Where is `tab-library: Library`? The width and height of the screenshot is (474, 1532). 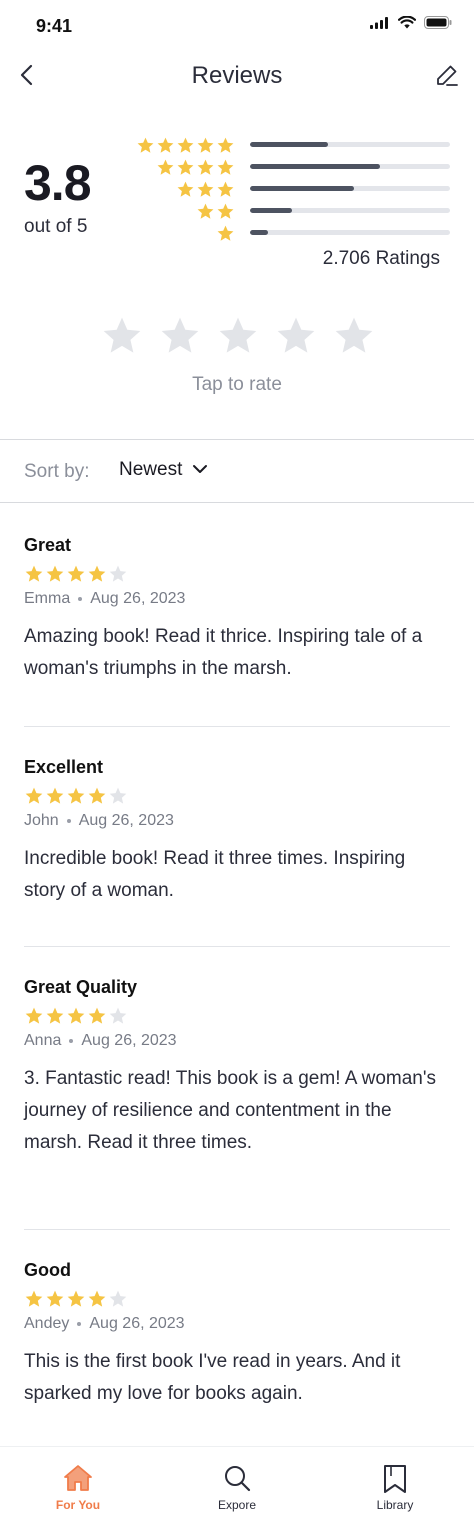 tab-library: Library is located at coordinates (395, 1489).